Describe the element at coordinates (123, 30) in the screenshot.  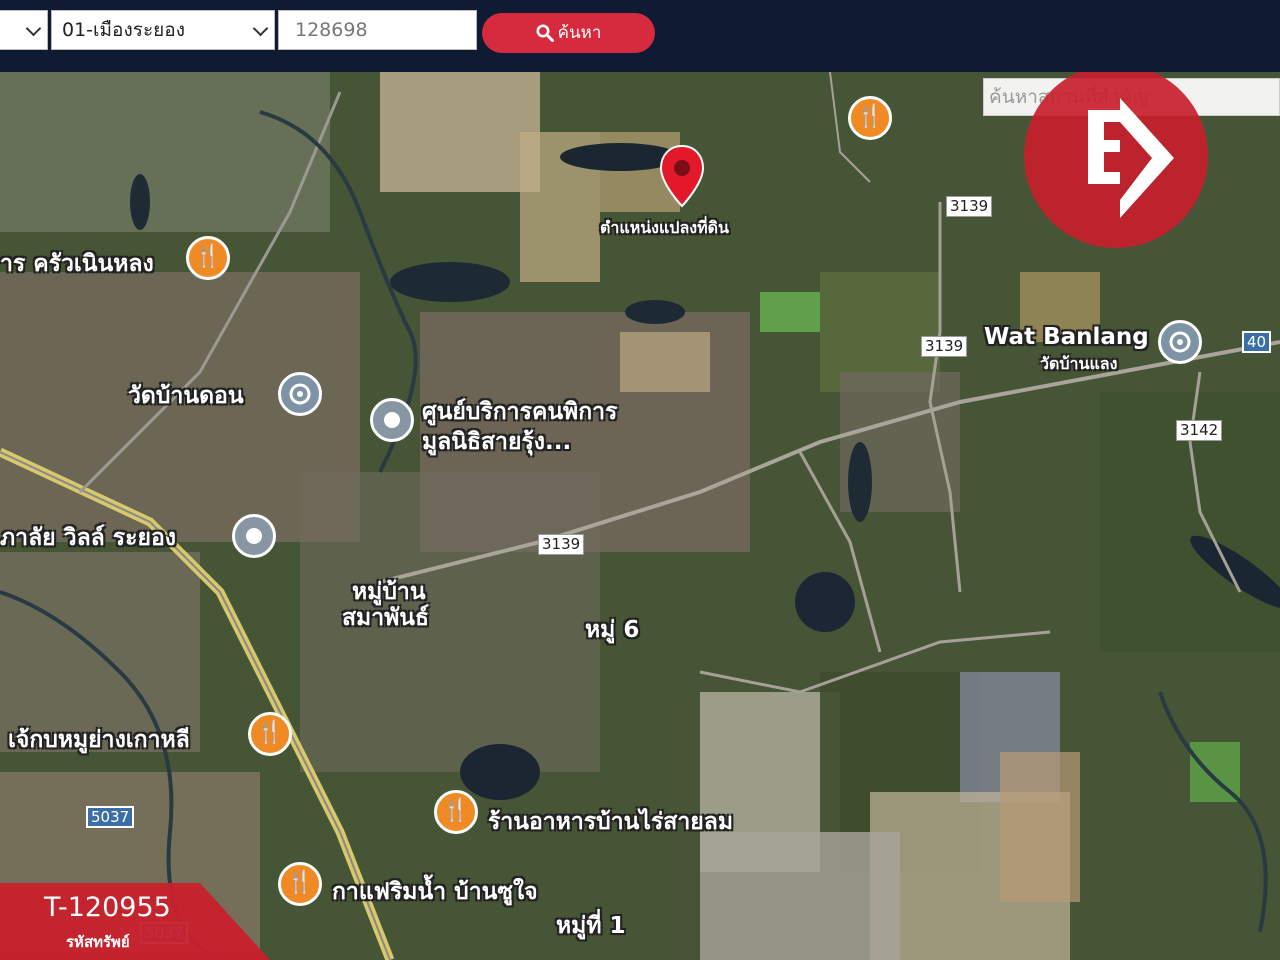
I see `district-select-value: 01-เมืองระยอง` at that location.